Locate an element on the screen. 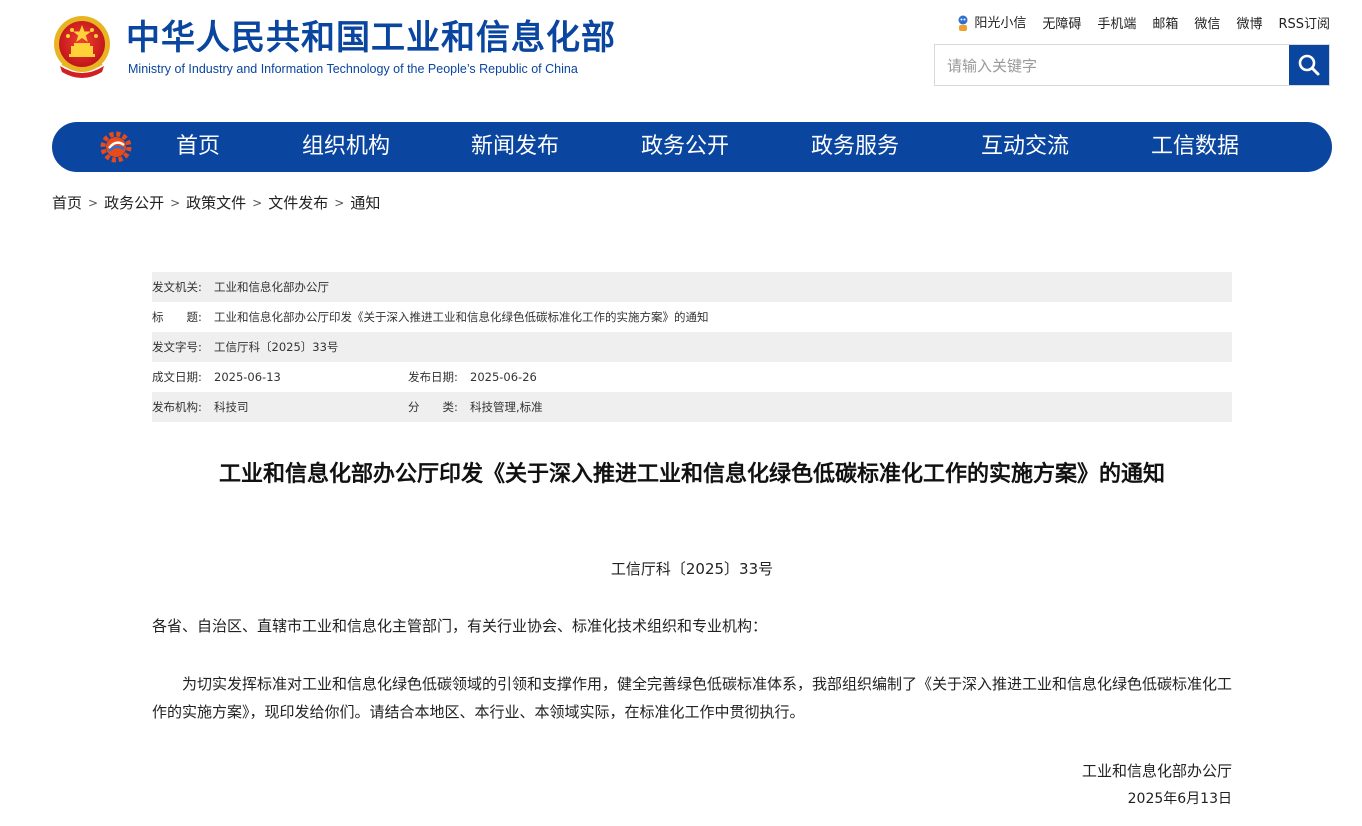  meta-row-dates: 成文日期: 2025-06-13 发布日期: 2025-06-26 is located at coordinates (692, 377).